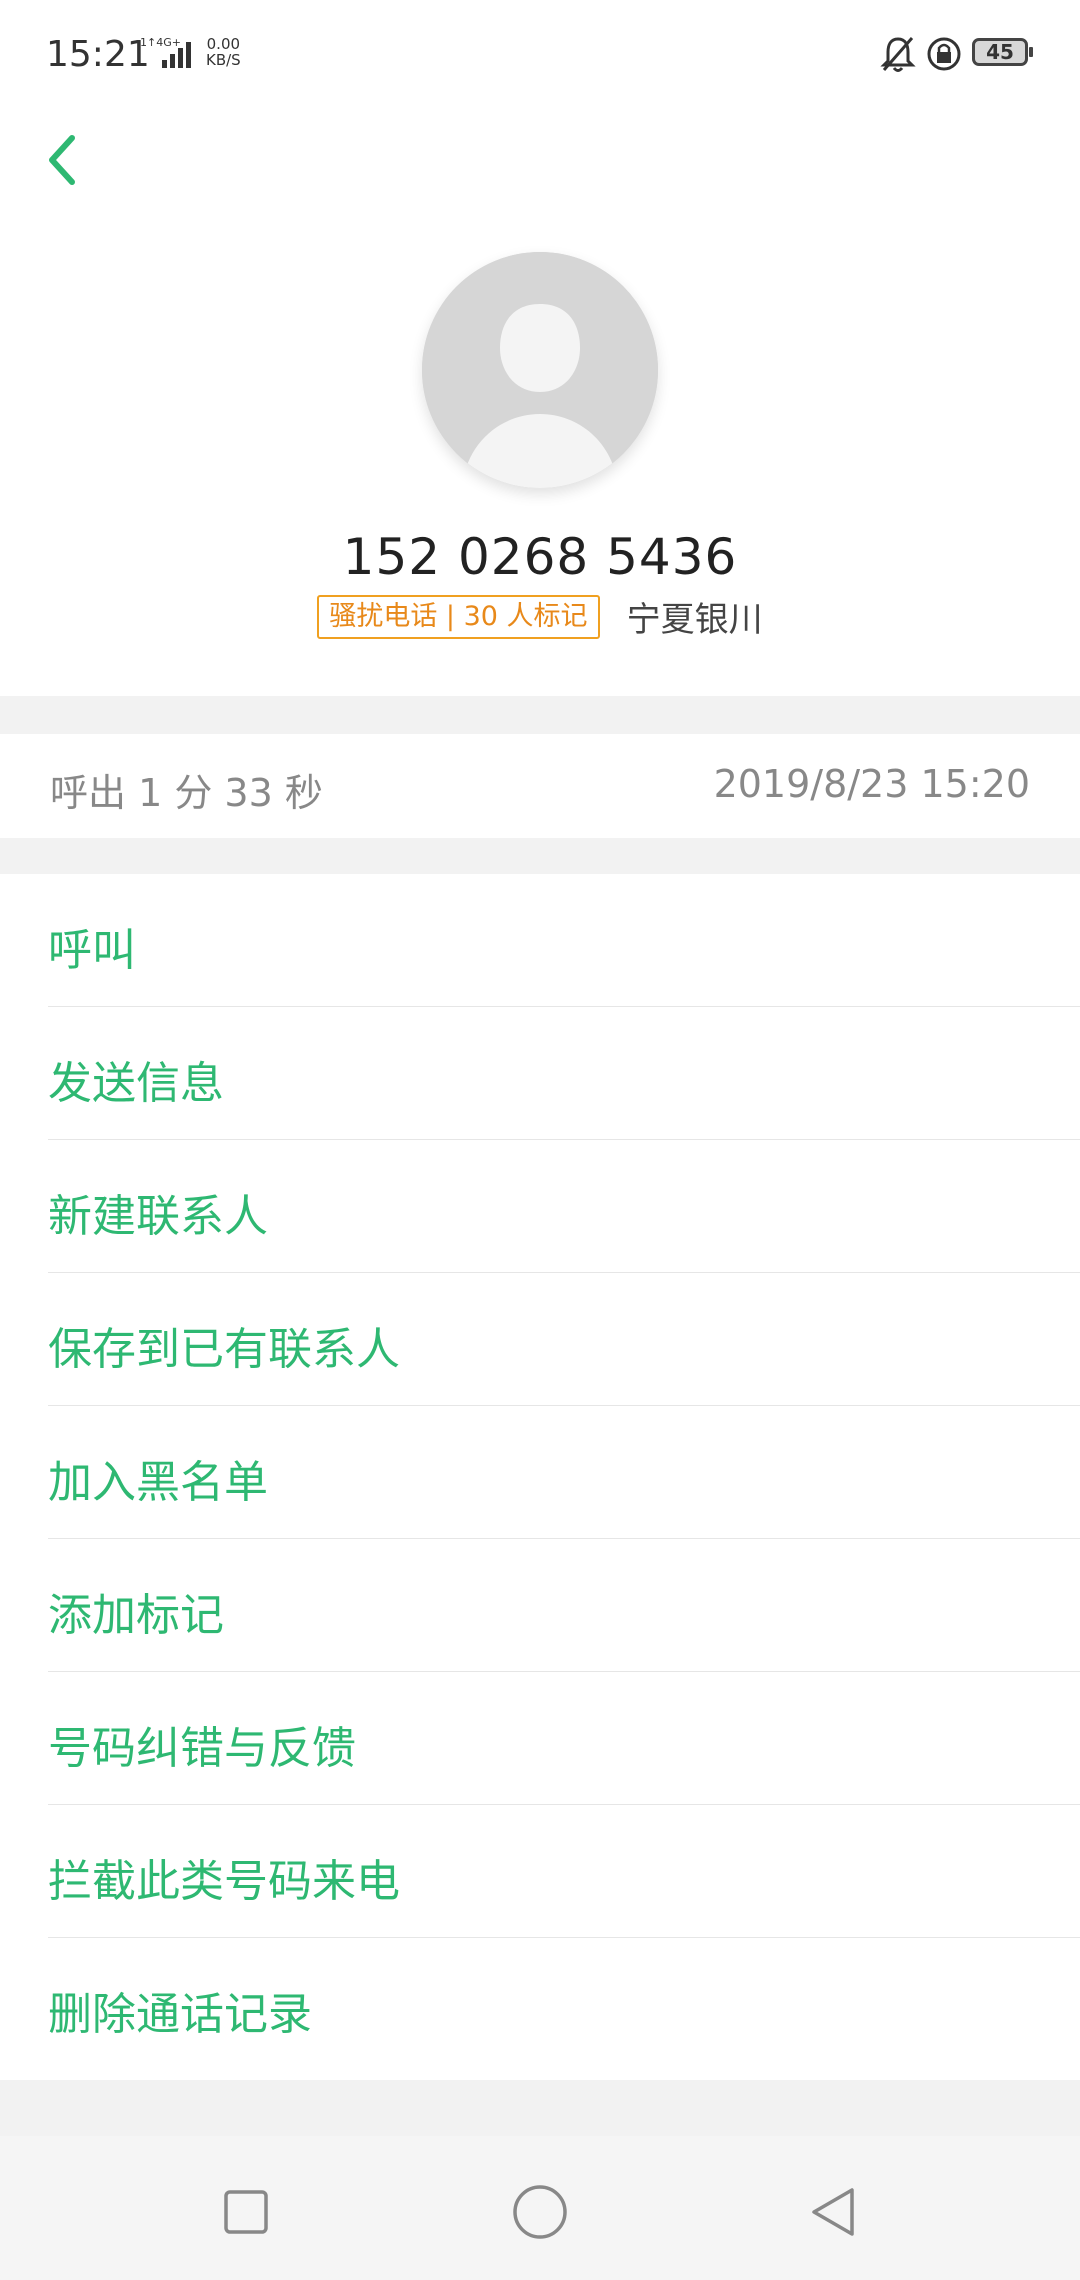 The height and width of the screenshot is (2280, 1080). Describe the element at coordinates (65, 160) in the screenshot. I see `chevron-left-icon` at that location.